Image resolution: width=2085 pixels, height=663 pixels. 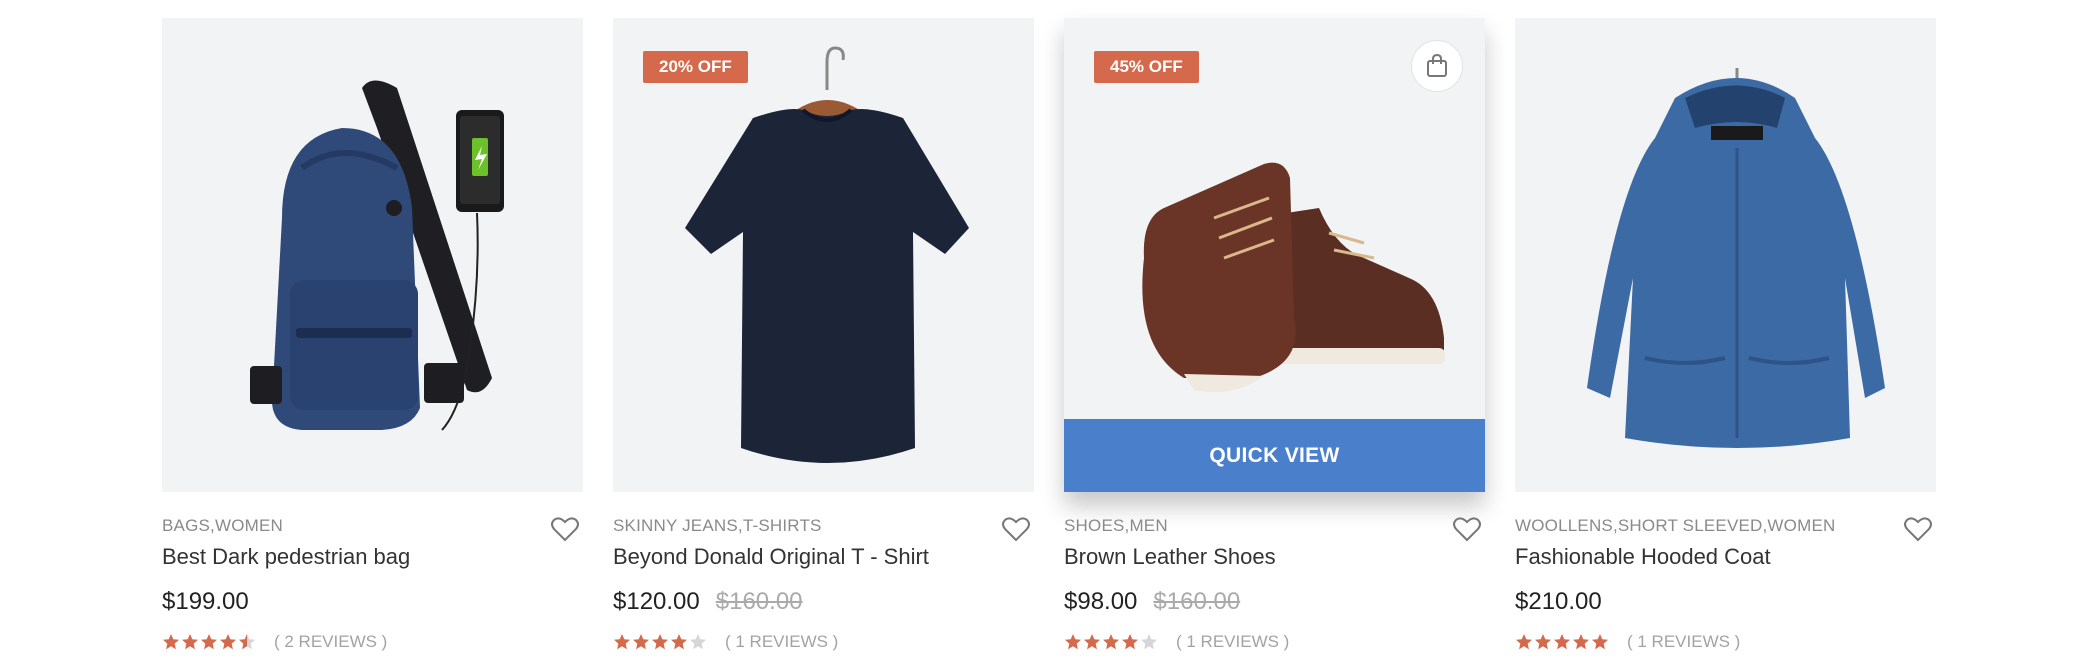 I want to click on product-image: 45% OFF QUICK VIEW, so click(x=1274, y=255).